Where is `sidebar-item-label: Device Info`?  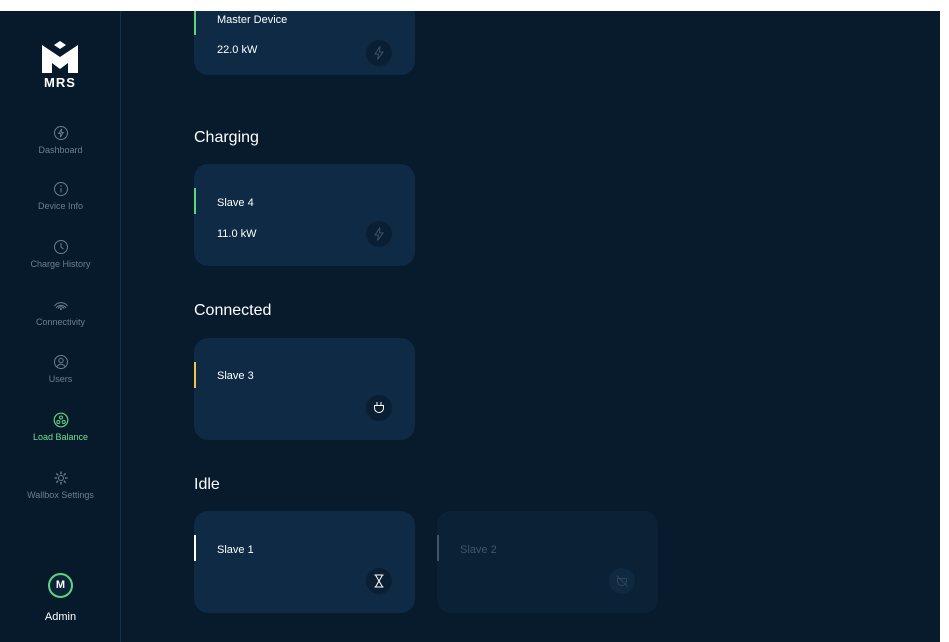
sidebar-item-label: Device Info is located at coordinates (60, 206).